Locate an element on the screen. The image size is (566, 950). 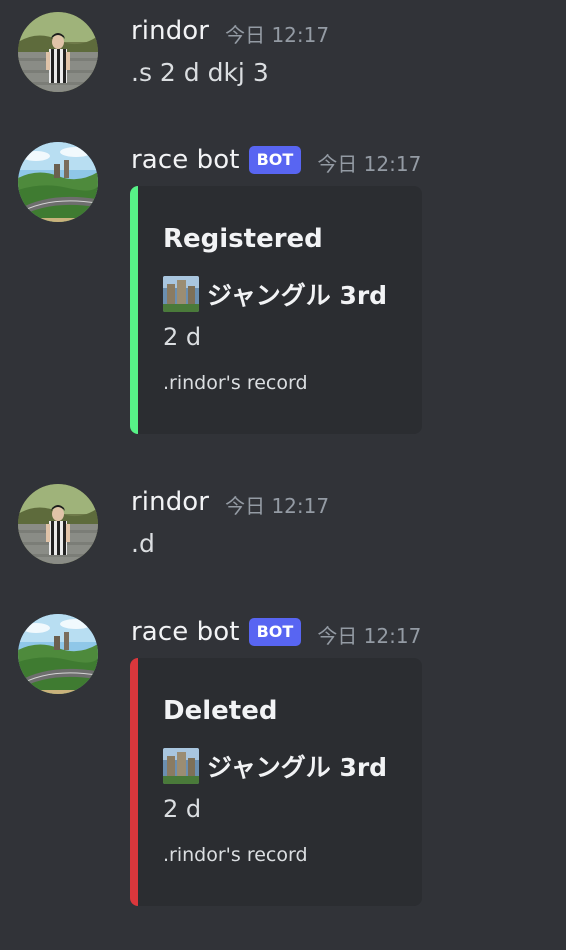
embed-title: Deleted is located at coordinates (220, 711).